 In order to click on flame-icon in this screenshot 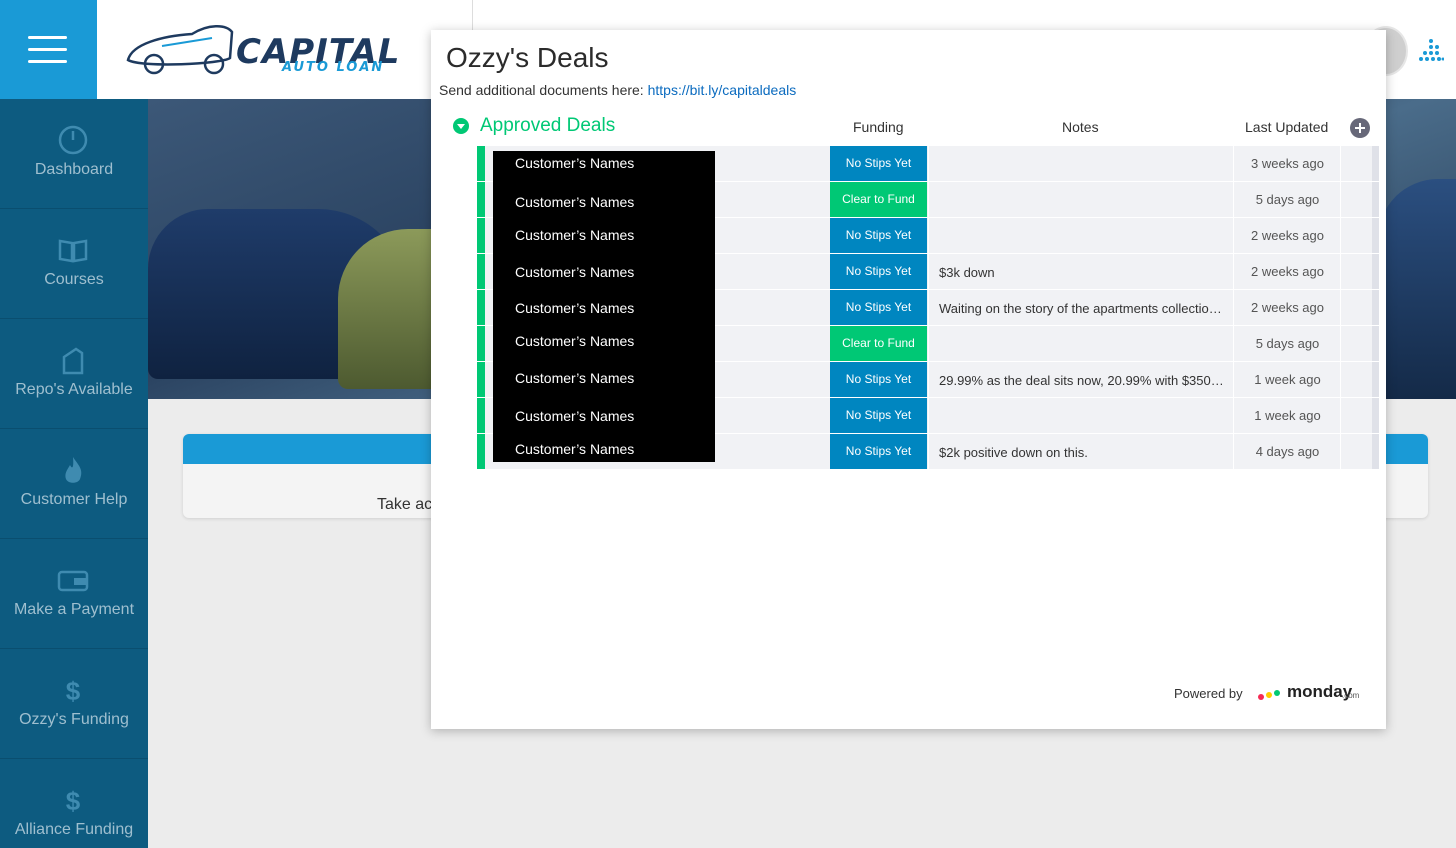, I will do `click(73, 470)`.